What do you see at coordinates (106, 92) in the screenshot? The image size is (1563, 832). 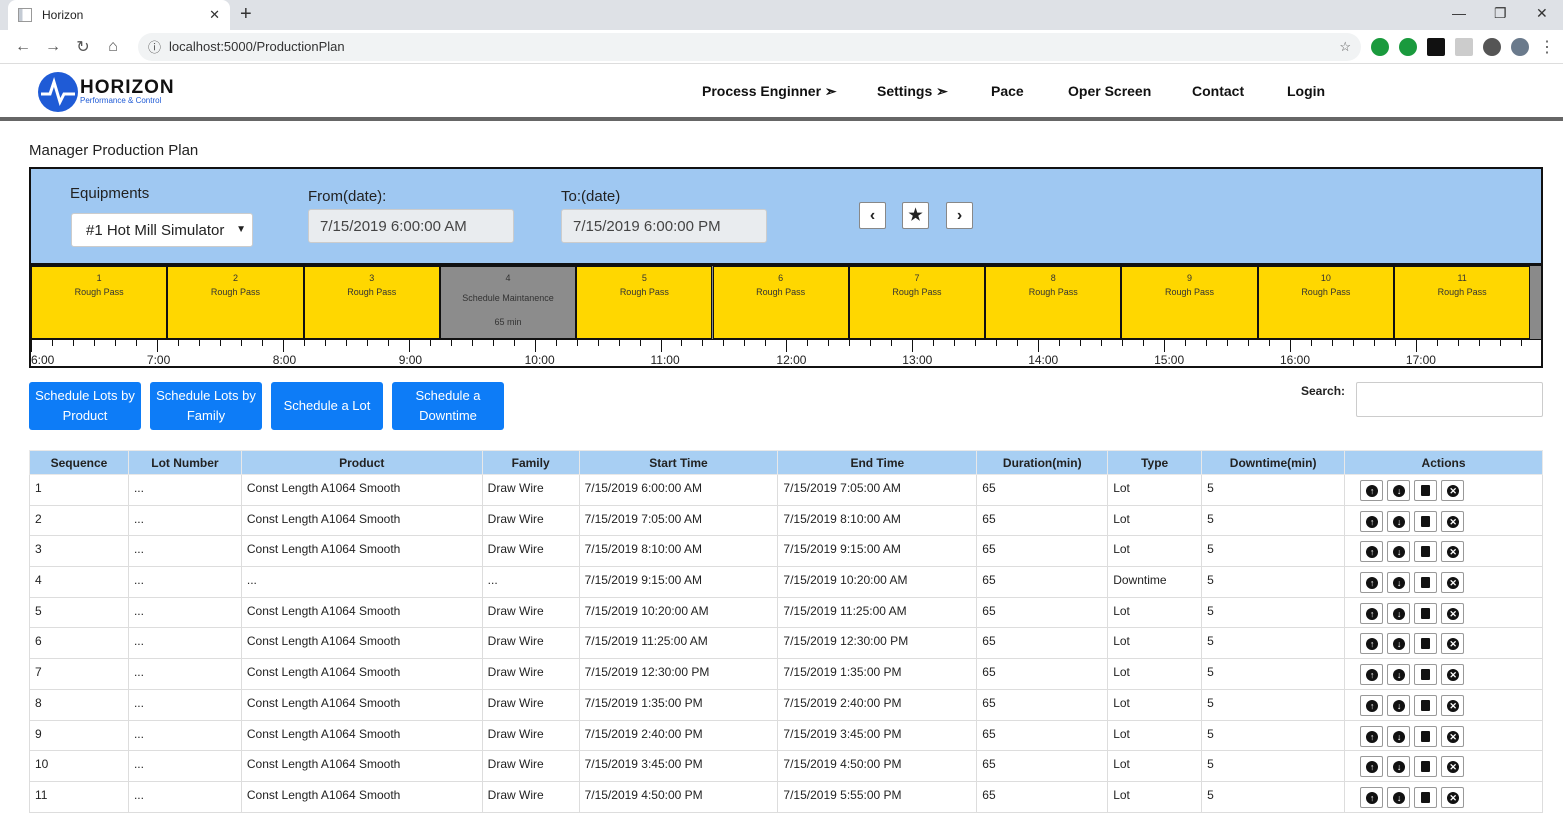 I see `horizon-logo: HORIZON Performance & Control` at bounding box center [106, 92].